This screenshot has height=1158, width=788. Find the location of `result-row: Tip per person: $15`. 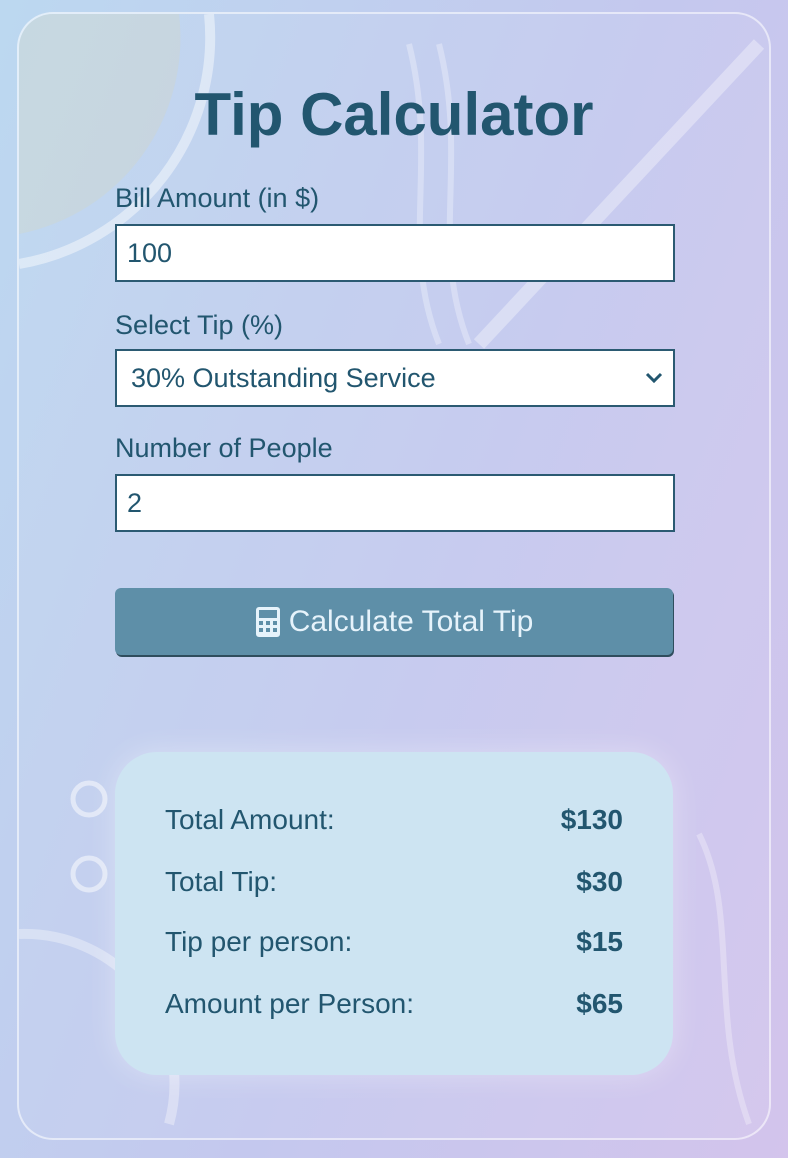

result-row: Tip per person: $15 is located at coordinates (394, 942).